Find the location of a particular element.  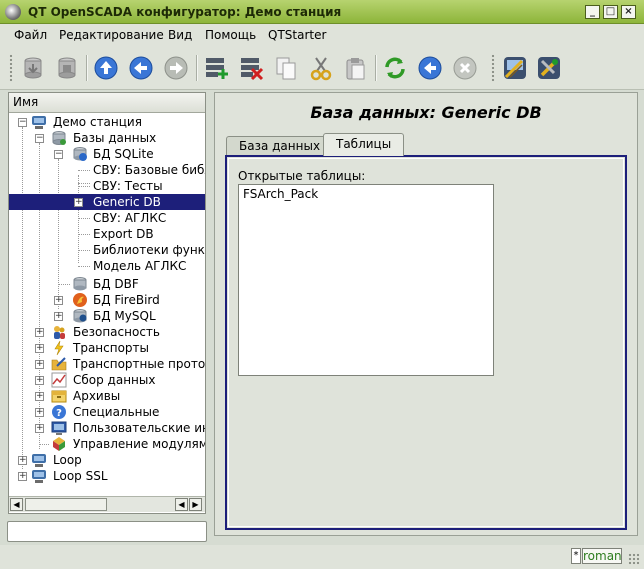

tree-item-archives: + Архивы is located at coordinates (107, 396).